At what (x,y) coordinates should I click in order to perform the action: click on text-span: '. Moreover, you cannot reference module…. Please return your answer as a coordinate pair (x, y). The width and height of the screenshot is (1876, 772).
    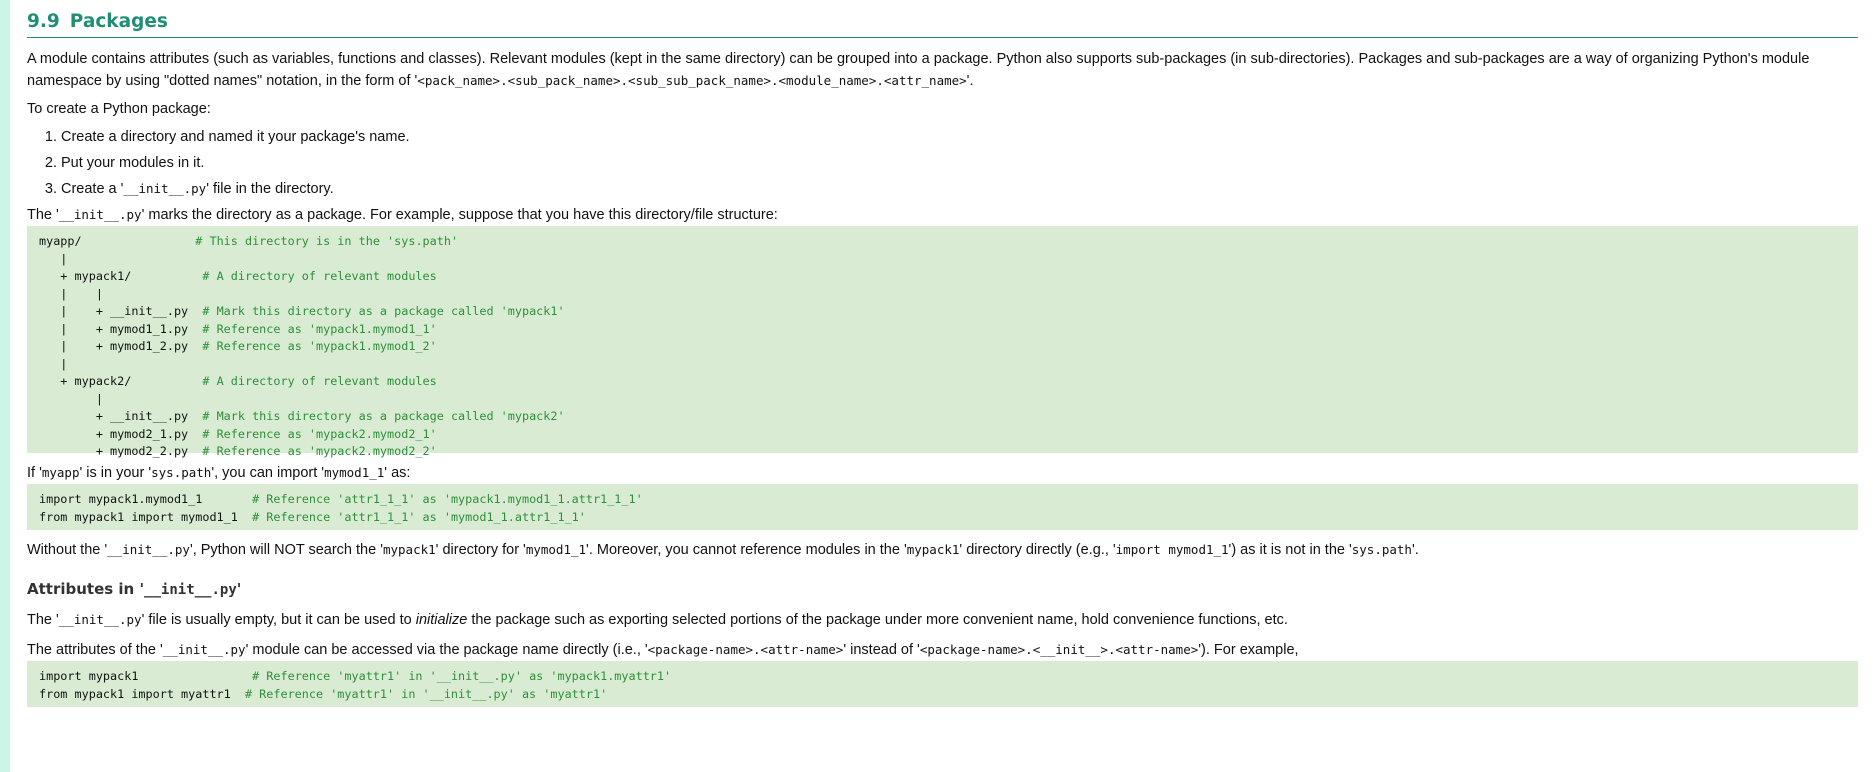
    Looking at the image, I should click on (746, 550).